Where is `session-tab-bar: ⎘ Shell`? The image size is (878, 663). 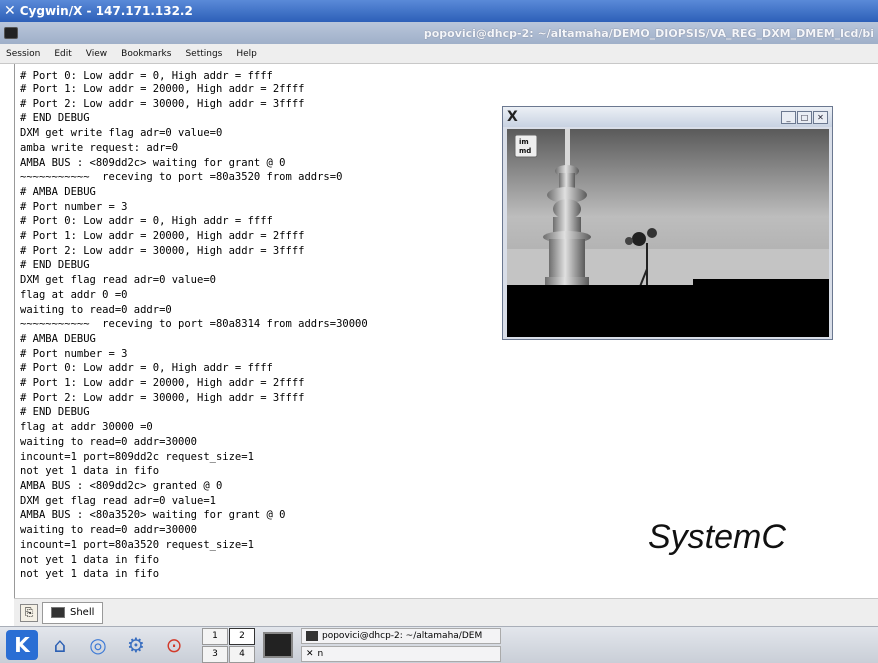
session-tab-bar: ⎘ Shell is located at coordinates (446, 612).